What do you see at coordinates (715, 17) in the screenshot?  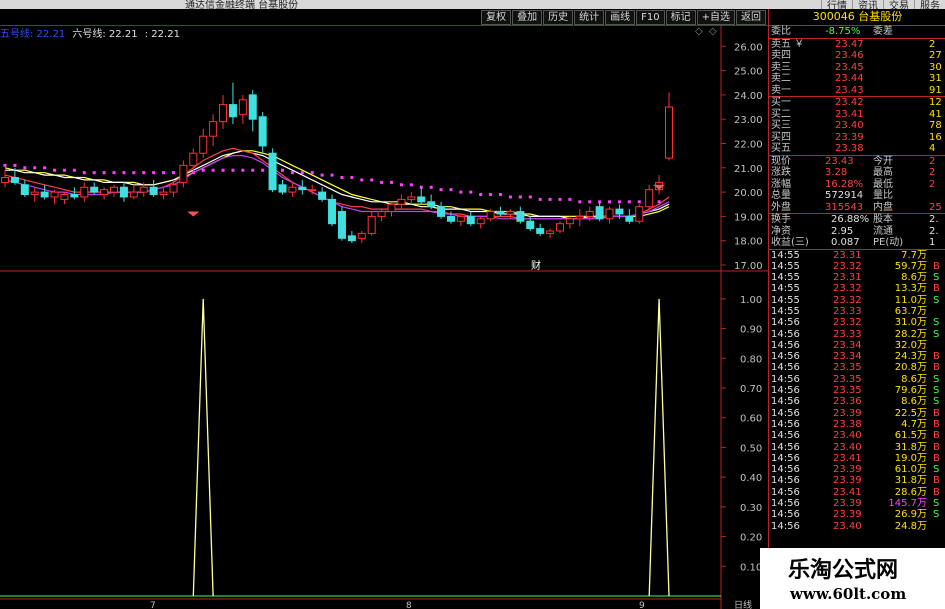 I see `zixuan-button: +自选` at bounding box center [715, 17].